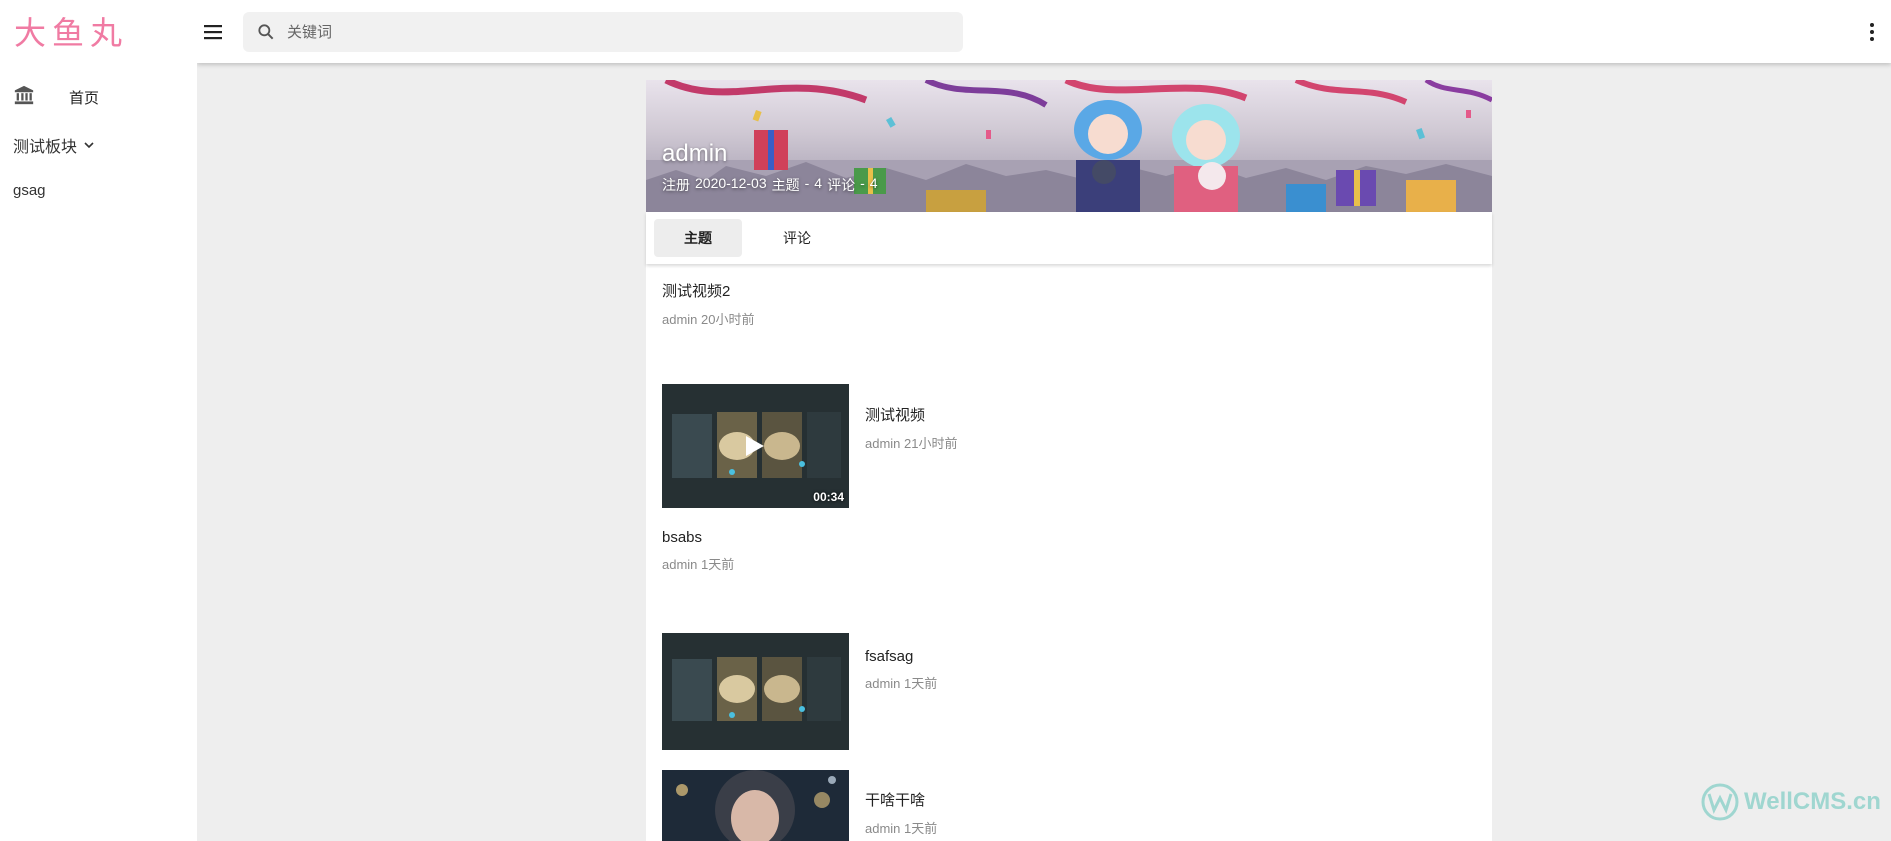 This screenshot has width=1891, height=841. Describe the element at coordinates (901, 799) in the screenshot. I see `thread-title: 干啥干啥` at that location.